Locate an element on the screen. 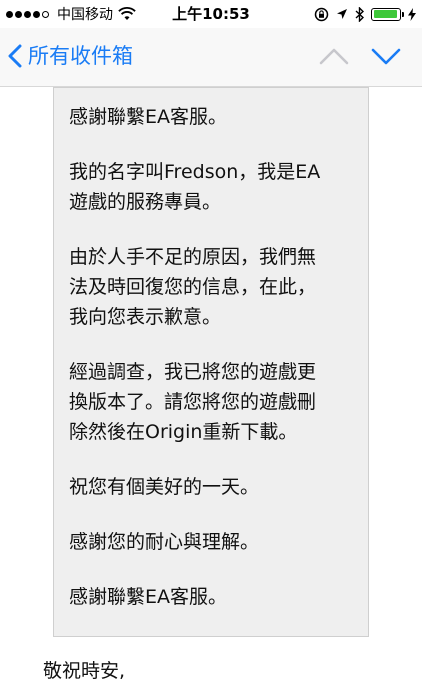 Image resolution: width=422 pixels, height=689 pixels. chevron-up-icon is located at coordinates (334, 56).